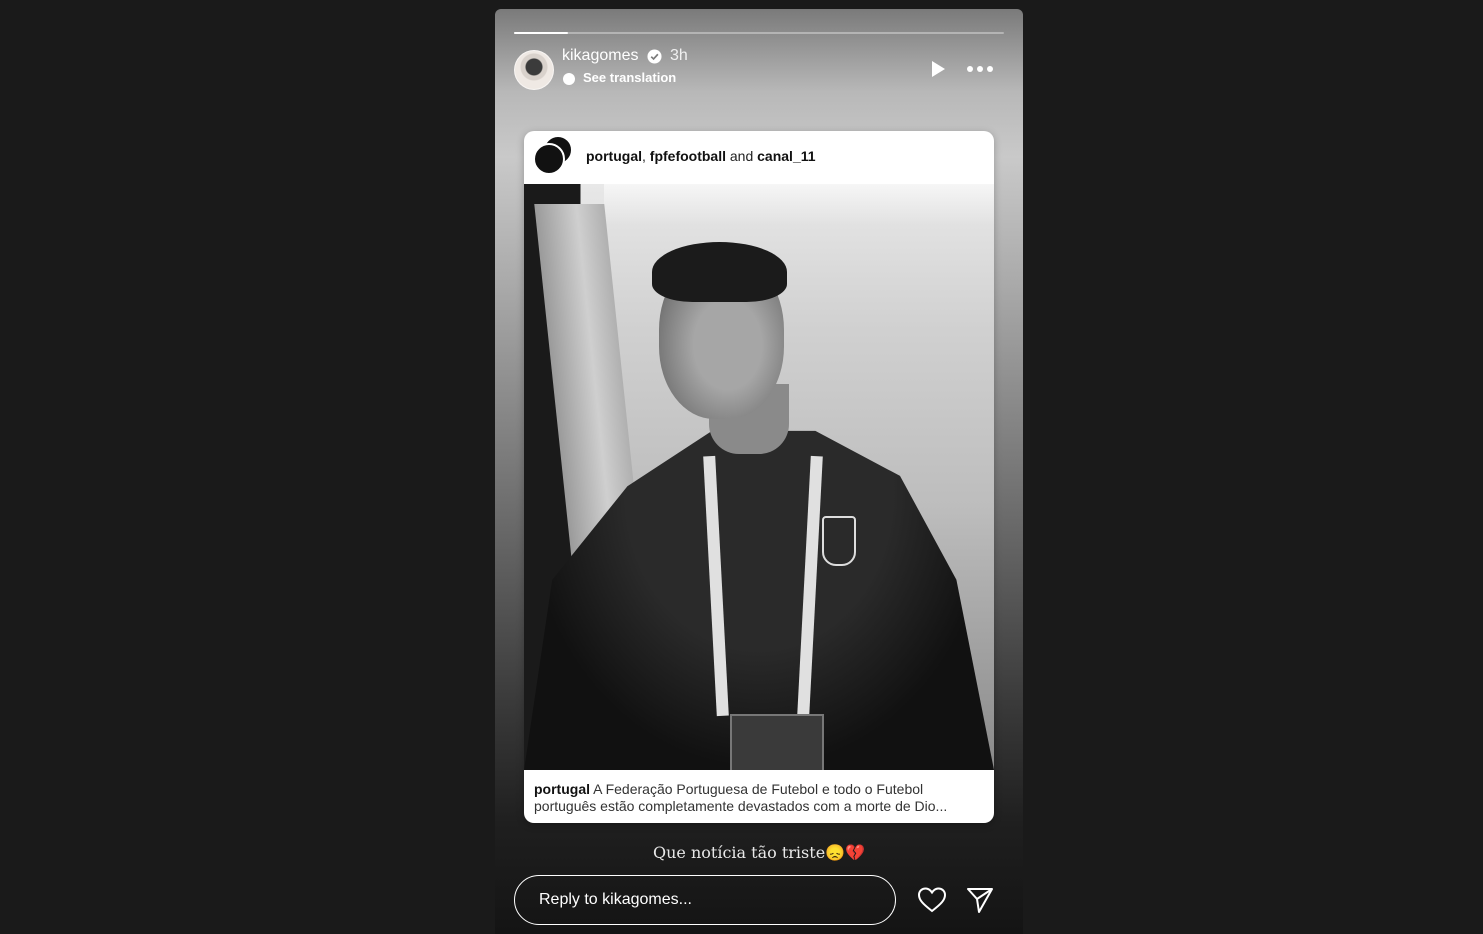 Image resolution: width=1483 pixels, height=934 pixels. Describe the element at coordinates (679, 55) in the screenshot. I see `post-time: 3h` at that location.